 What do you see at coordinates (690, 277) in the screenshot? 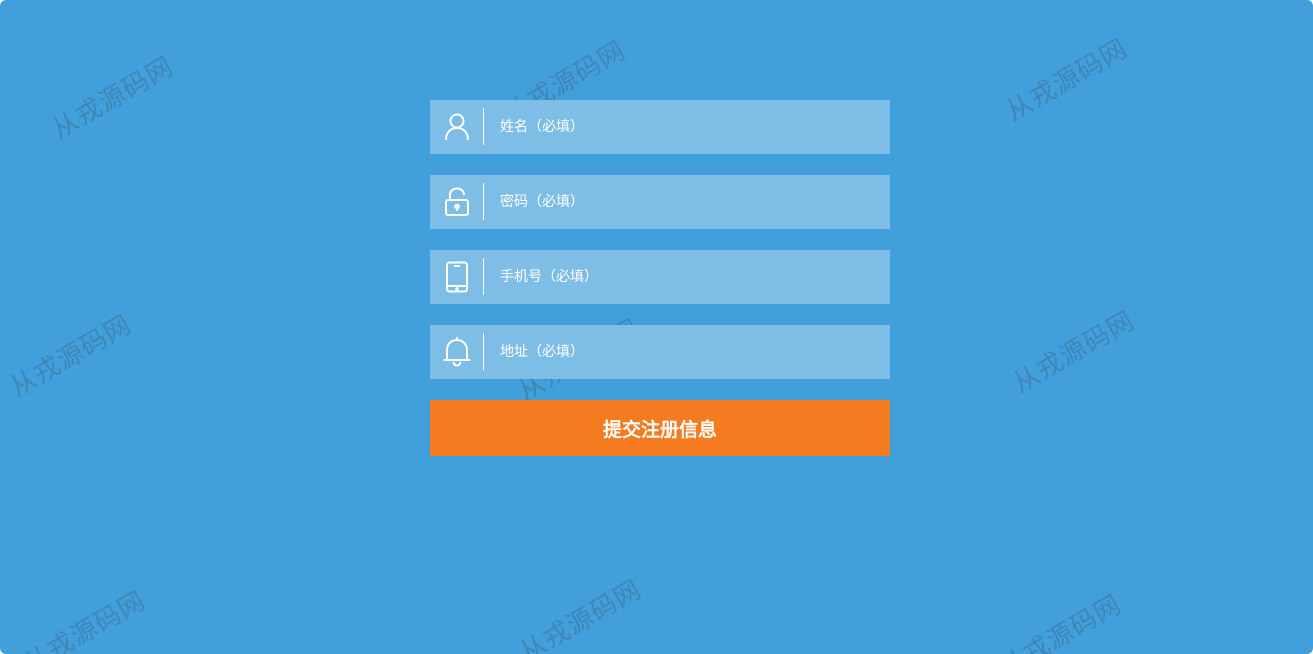
I see `phone-input` at bounding box center [690, 277].